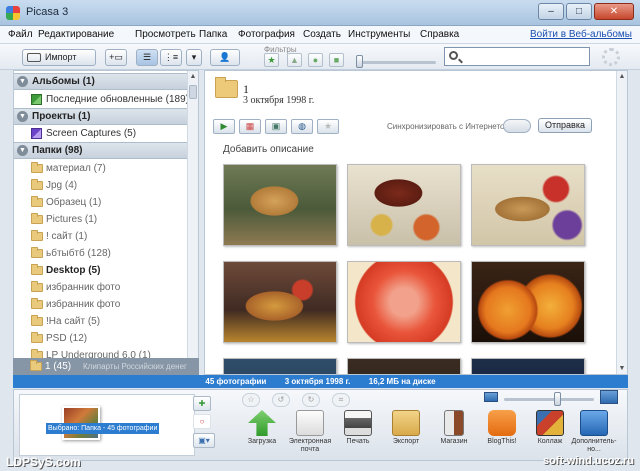 The height and width of the screenshot is (471, 640). Describe the element at coordinates (397, 62) in the screenshot. I see `filter-slider-track` at that location.